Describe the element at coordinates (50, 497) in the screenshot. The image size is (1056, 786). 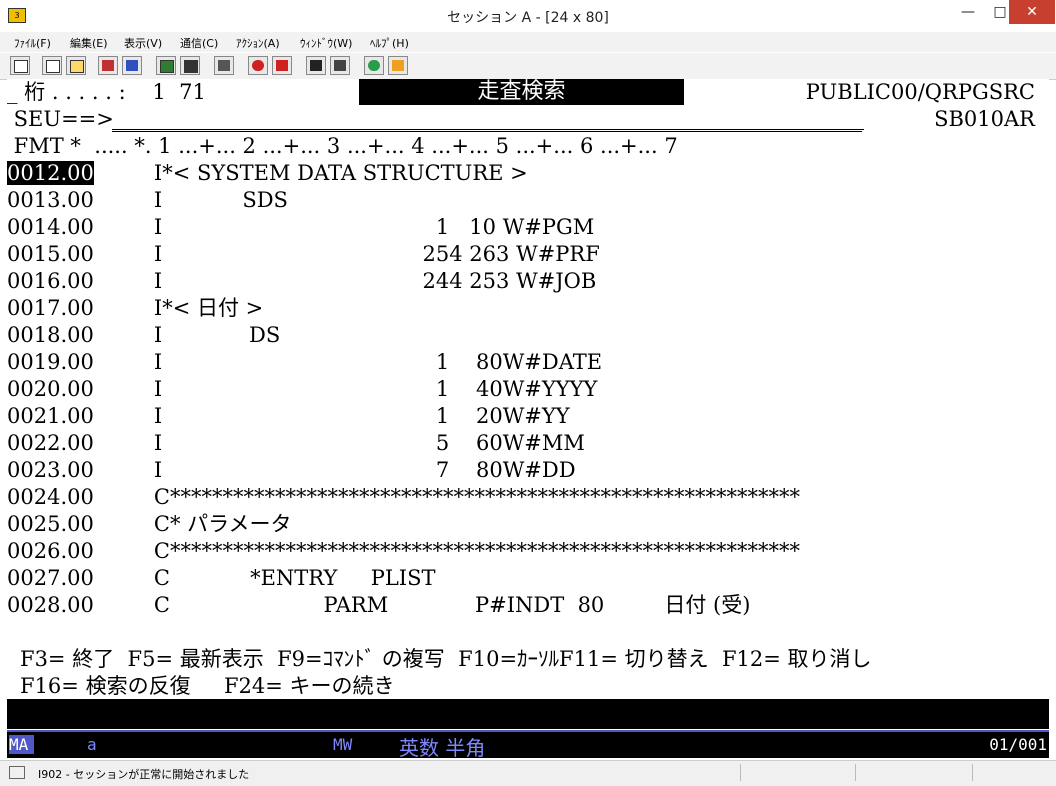
I see `sequence-number: 0024.00` at that location.